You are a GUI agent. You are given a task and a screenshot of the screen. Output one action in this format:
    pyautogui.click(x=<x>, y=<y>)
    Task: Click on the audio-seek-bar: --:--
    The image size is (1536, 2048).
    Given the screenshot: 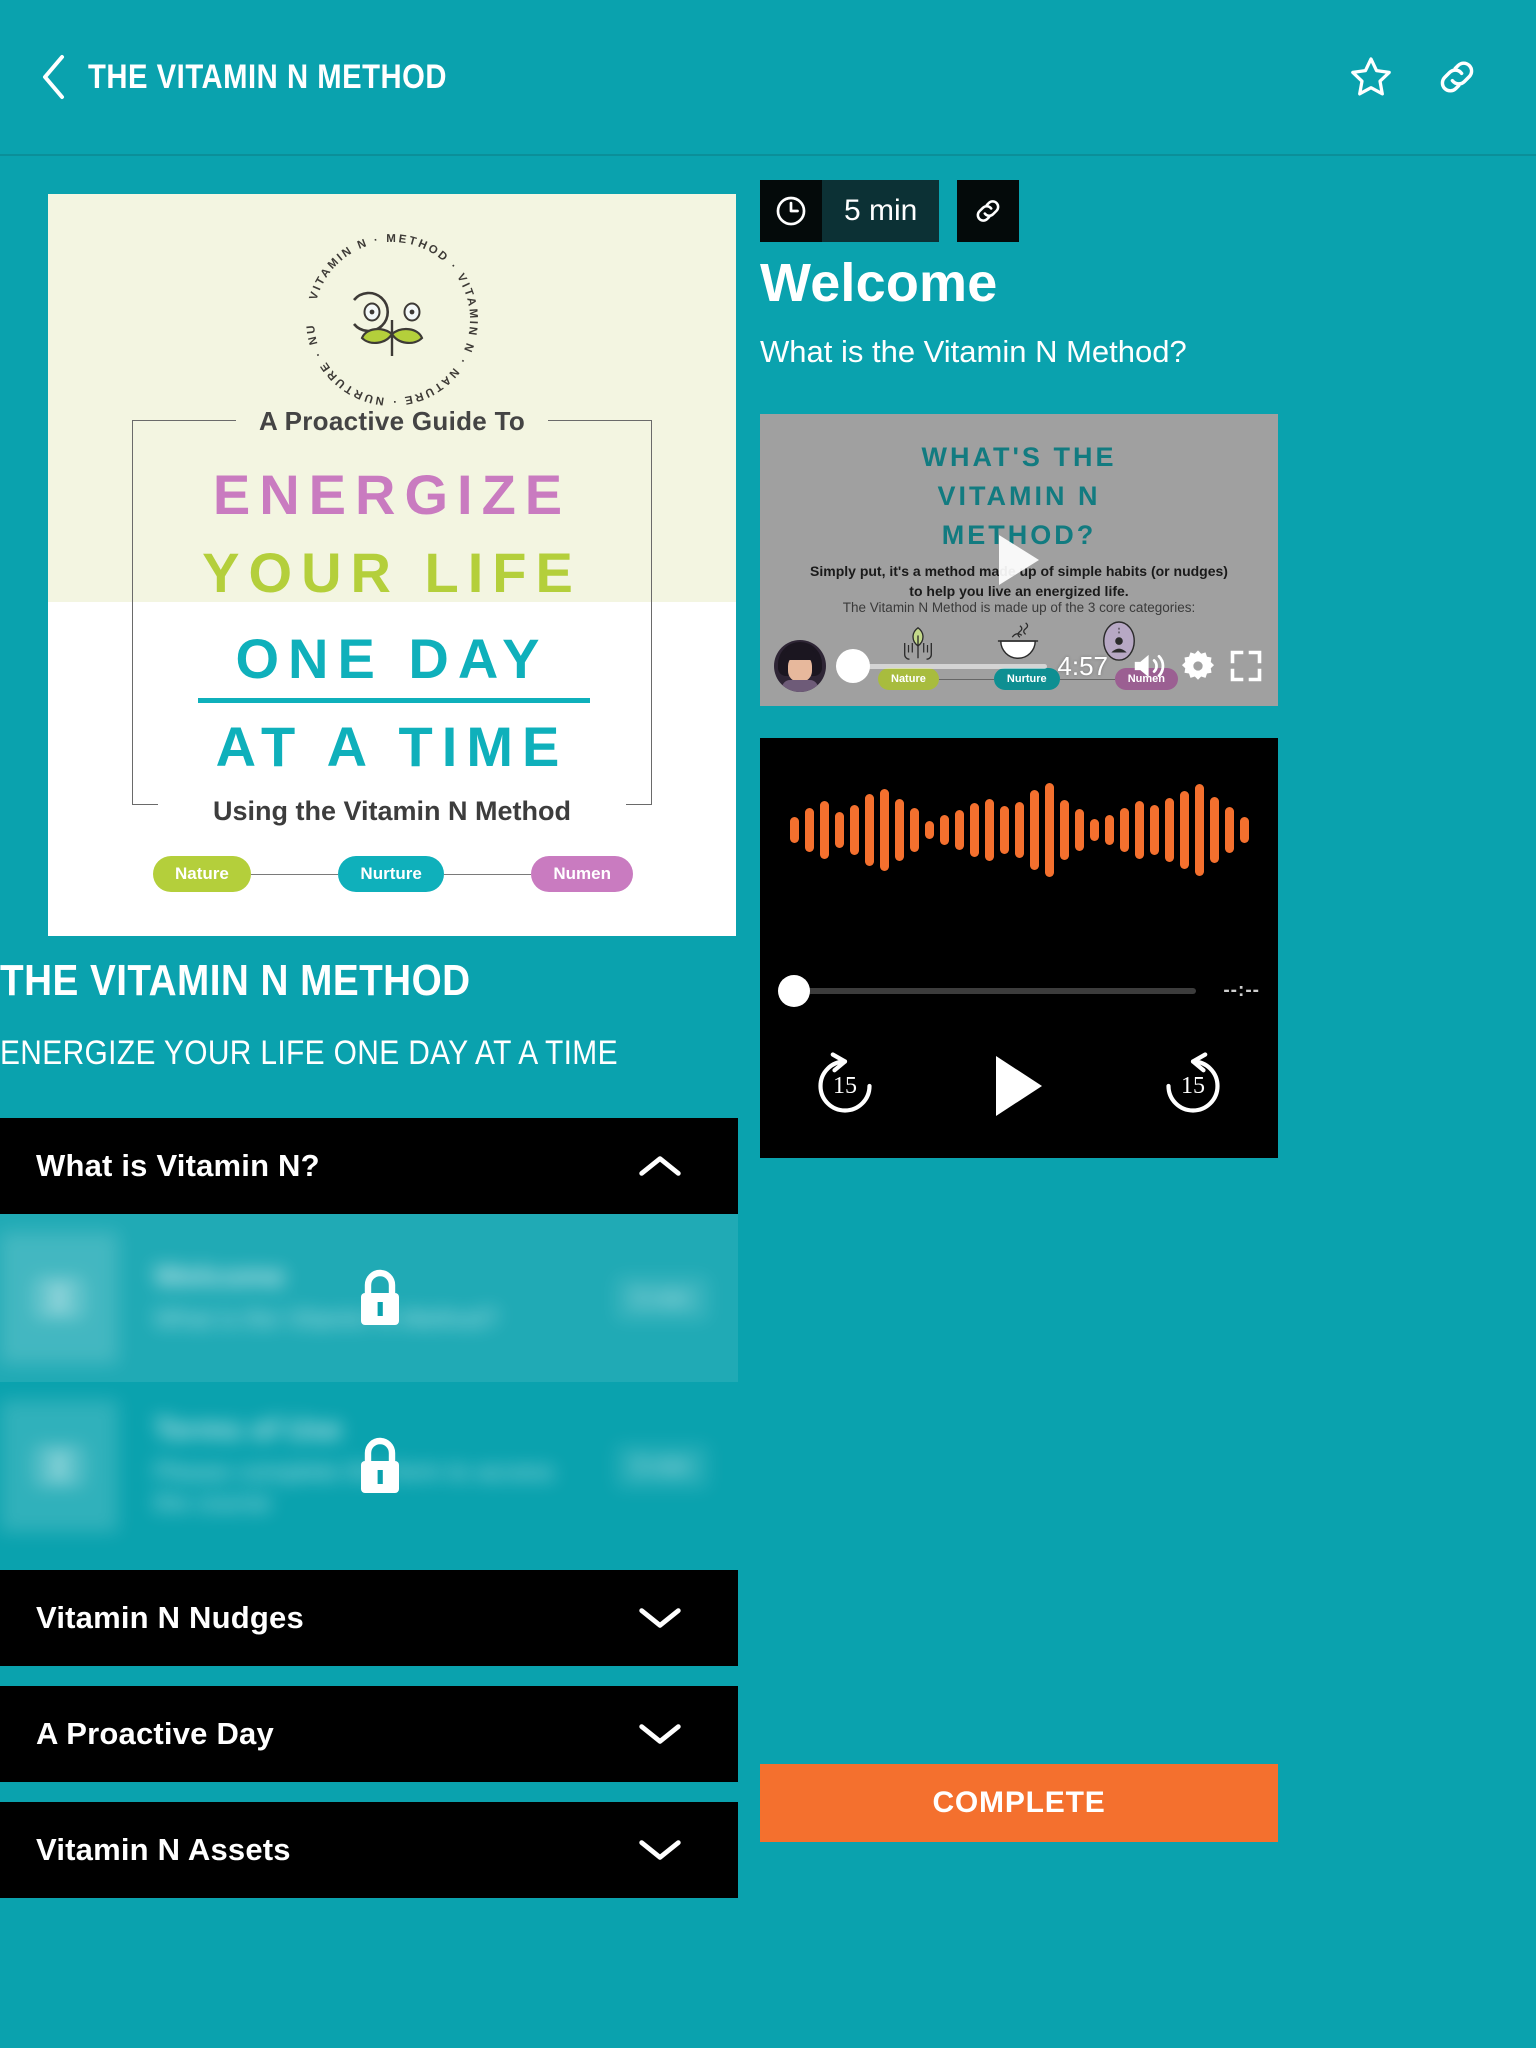 What is the action you would take?
    pyautogui.click(x=1019, y=991)
    